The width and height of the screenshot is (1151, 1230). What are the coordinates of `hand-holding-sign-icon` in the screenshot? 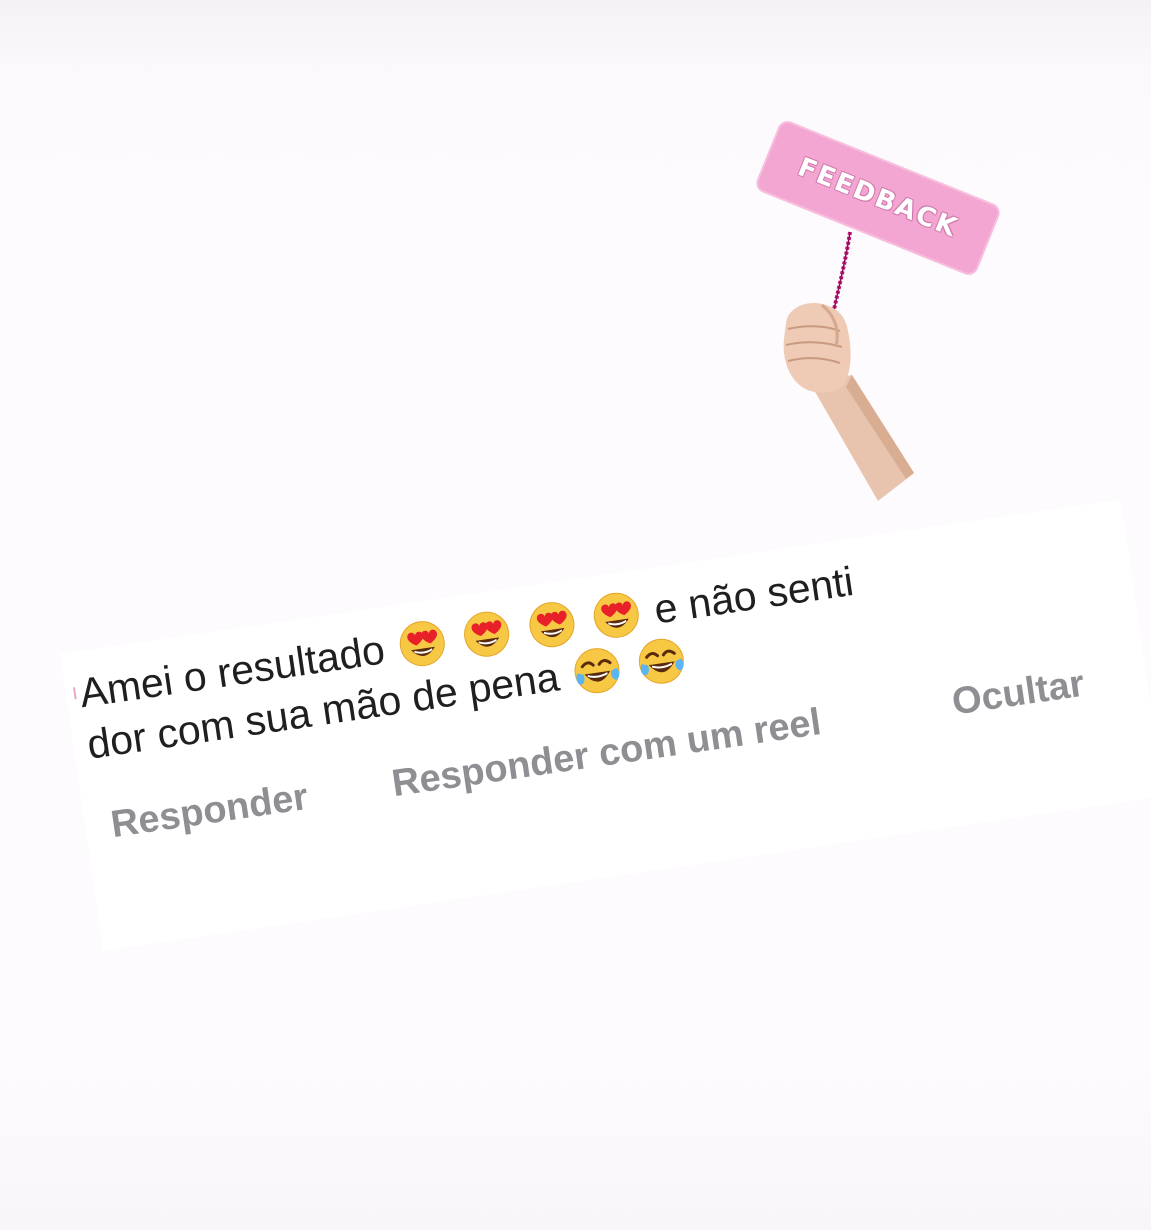 It's located at (849, 402).